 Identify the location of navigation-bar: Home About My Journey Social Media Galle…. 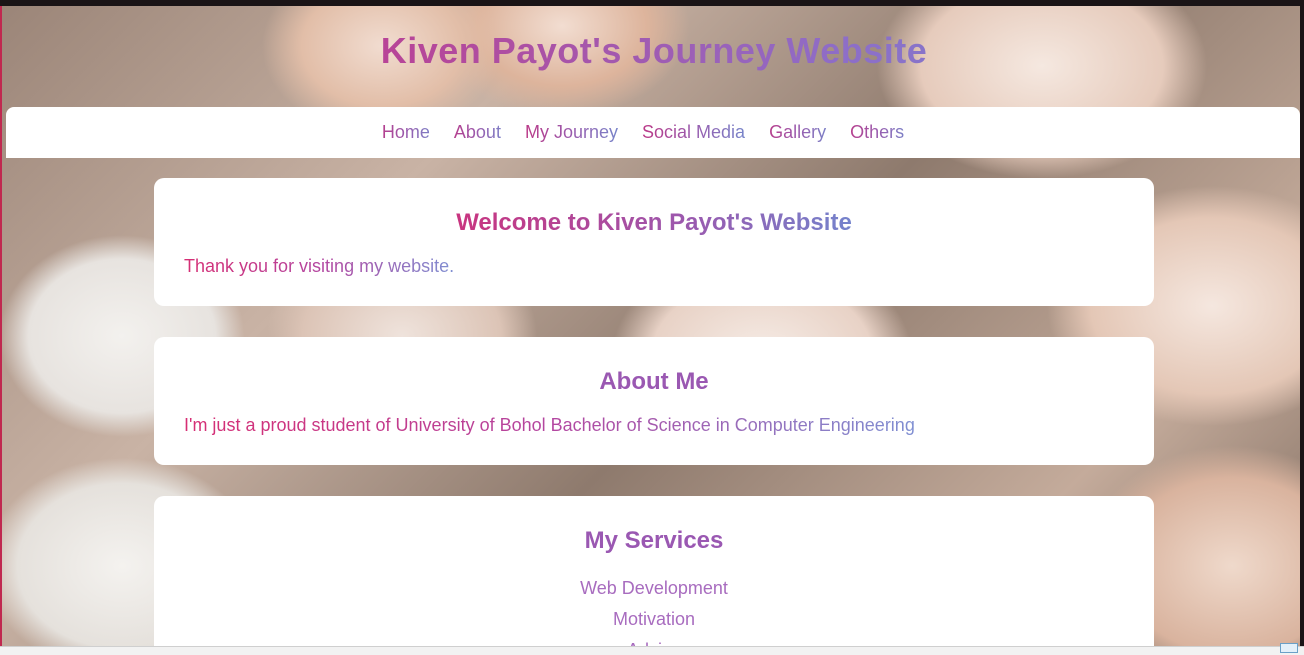
(653, 132).